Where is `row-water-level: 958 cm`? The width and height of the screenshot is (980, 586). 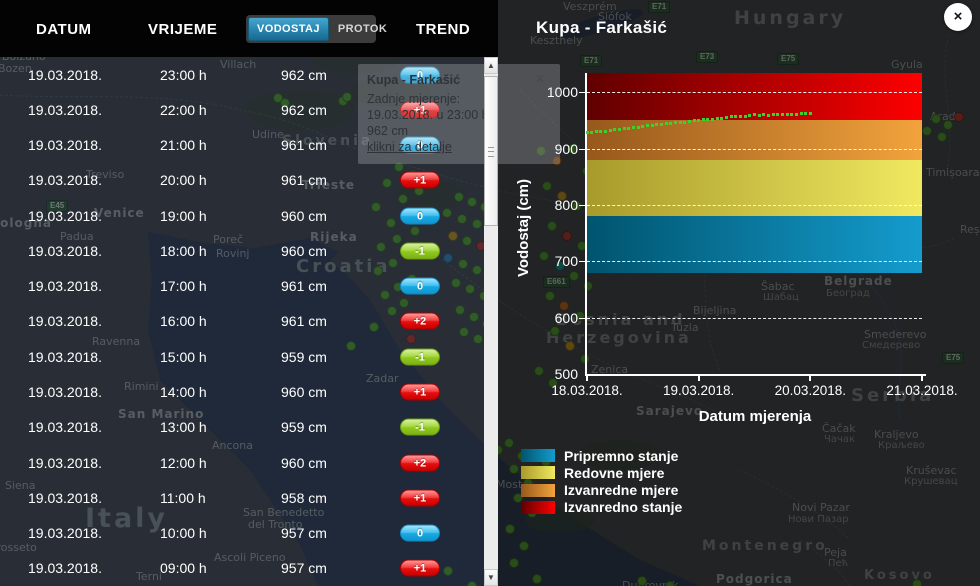
row-water-level: 958 cm is located at coordinates (304, 497).